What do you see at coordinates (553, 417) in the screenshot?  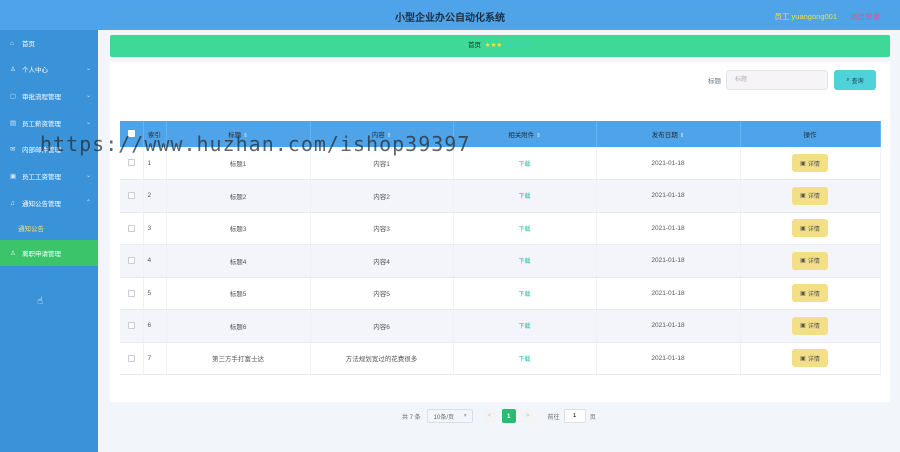 I see `goto-label: 前往` at bounding box center [553, 417].